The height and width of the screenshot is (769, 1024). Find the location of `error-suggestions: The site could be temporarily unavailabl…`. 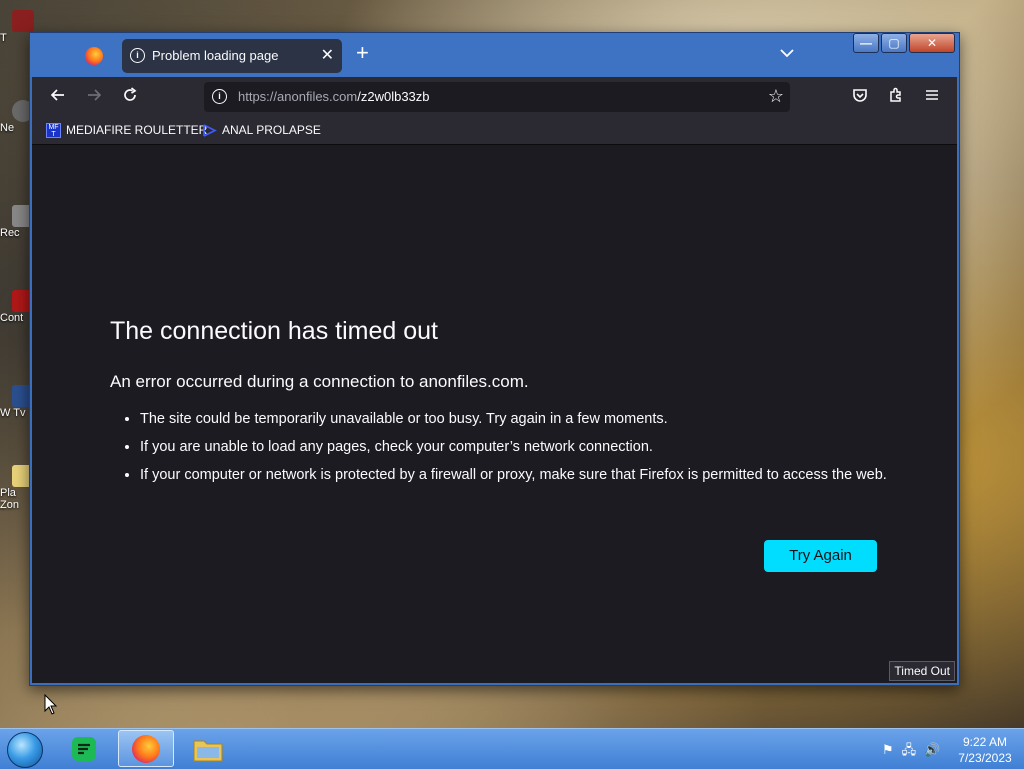

error-suggestions: The site could be temporarily unavailabl… is located at coordinates (515, 451).